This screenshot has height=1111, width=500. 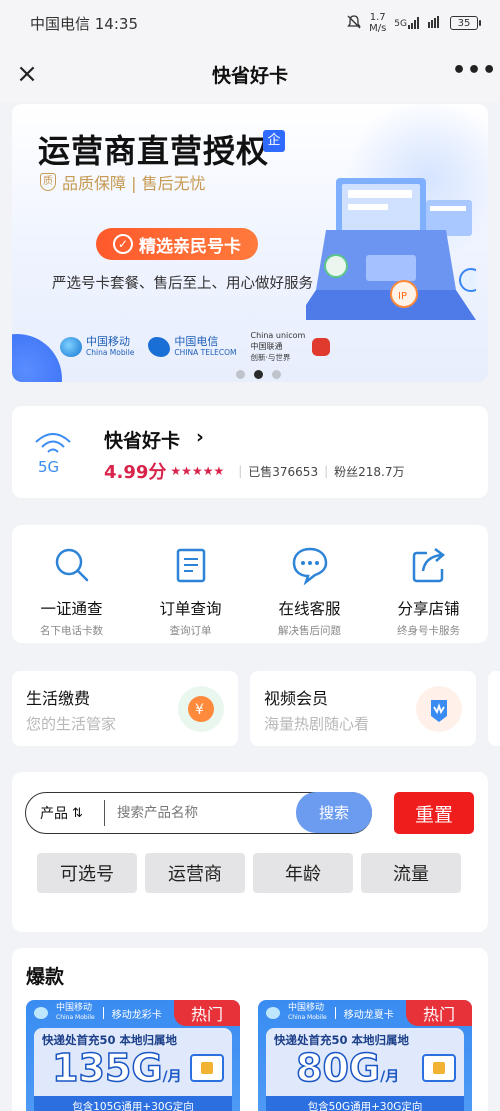 I want to click on fans-count: 粉丝218.7万, so click(x=369, y=471).